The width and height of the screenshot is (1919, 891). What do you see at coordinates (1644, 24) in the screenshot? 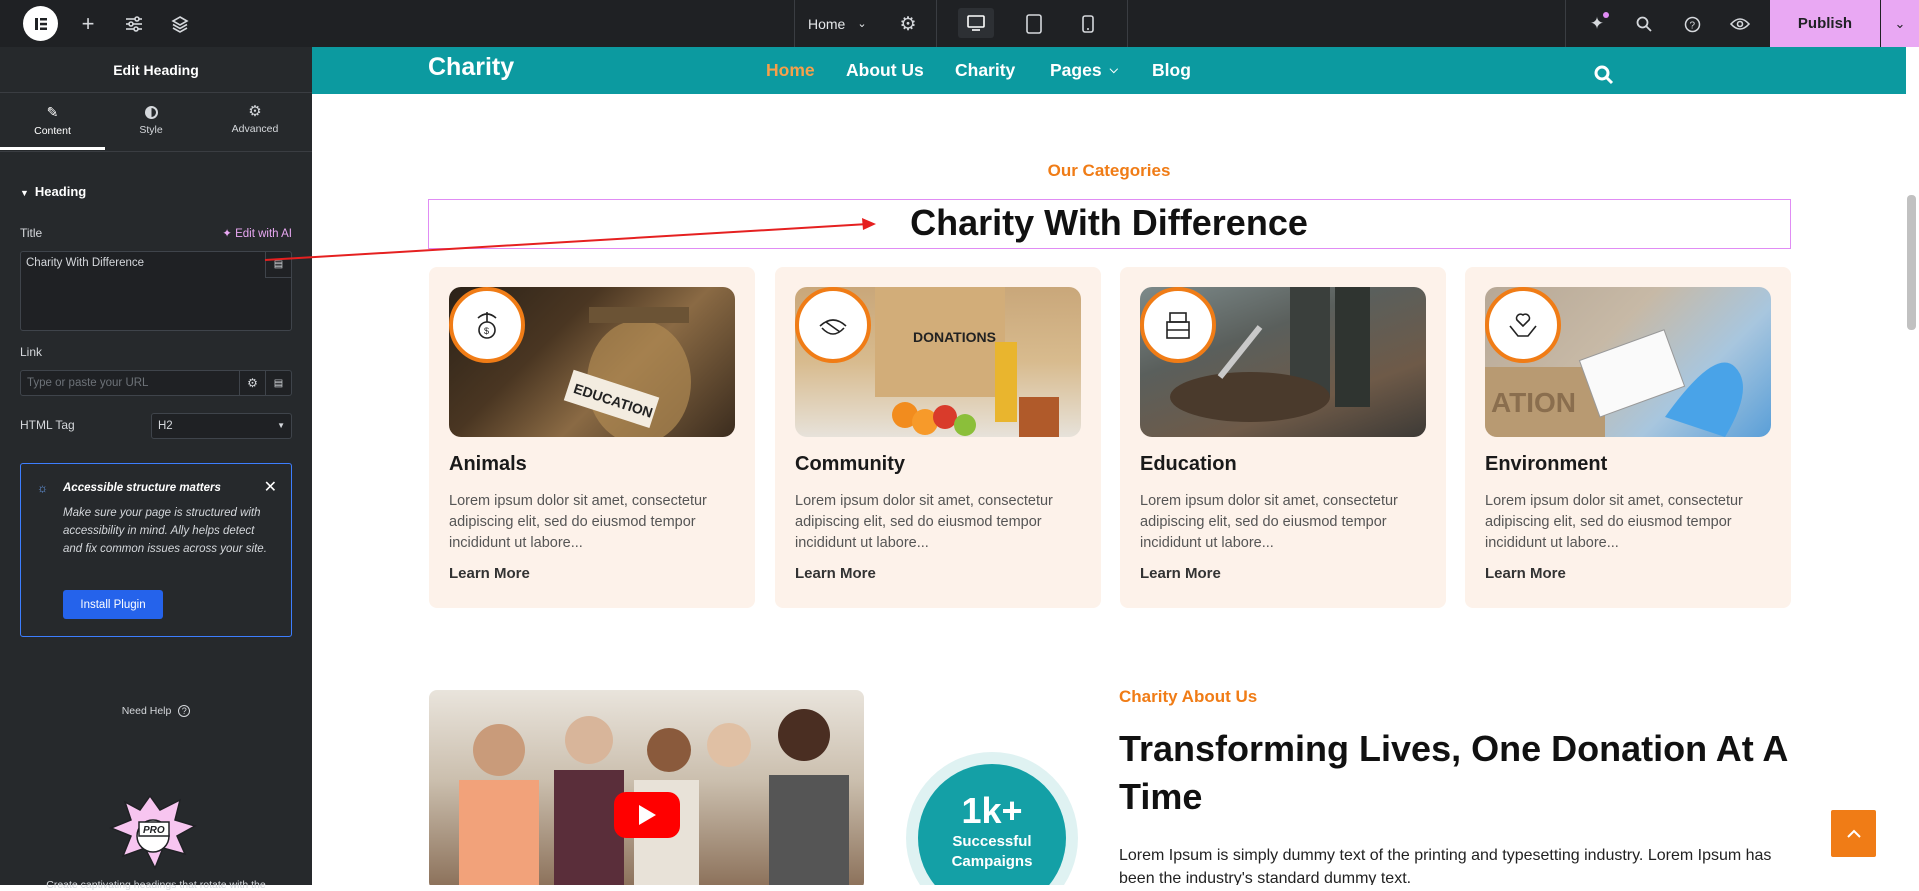
I see `search-icon` at bounding box center [1644, 24].